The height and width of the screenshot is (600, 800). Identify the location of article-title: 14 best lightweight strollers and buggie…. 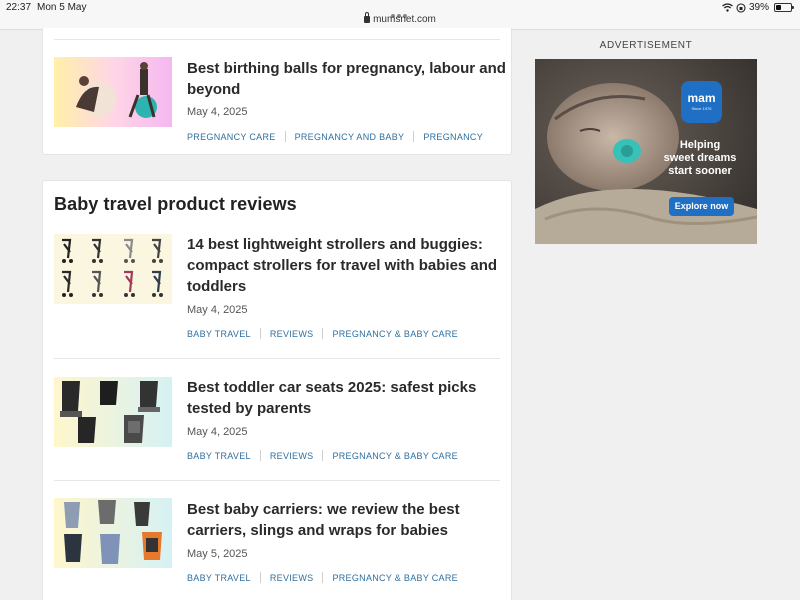
(347, 265).